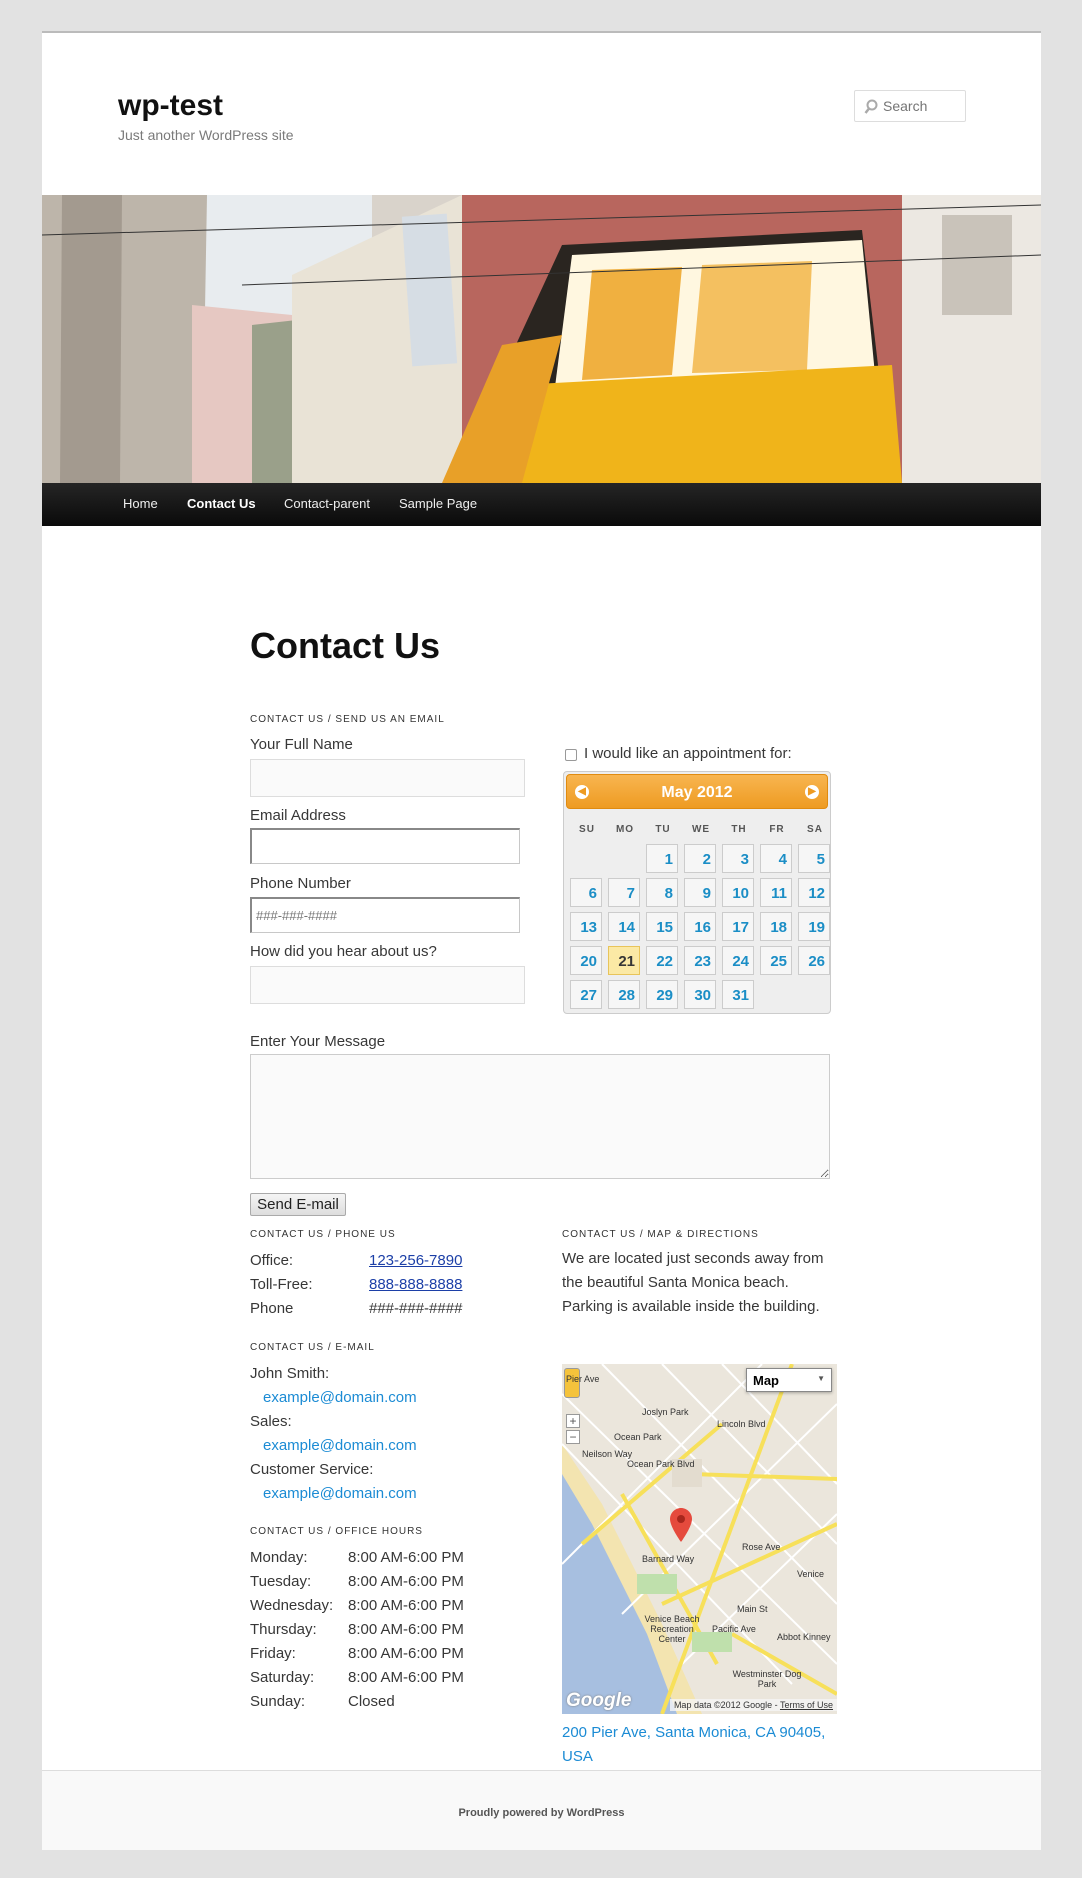  Describe the element at coordinates (681, 1525) in the screenshot. I see `map-marker-icon` at that location.